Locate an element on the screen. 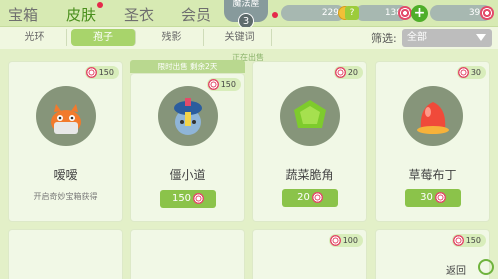  skin-card-veggie-crisp: 20 蔬菜脆角 20 is located at coordinates (309, 141).